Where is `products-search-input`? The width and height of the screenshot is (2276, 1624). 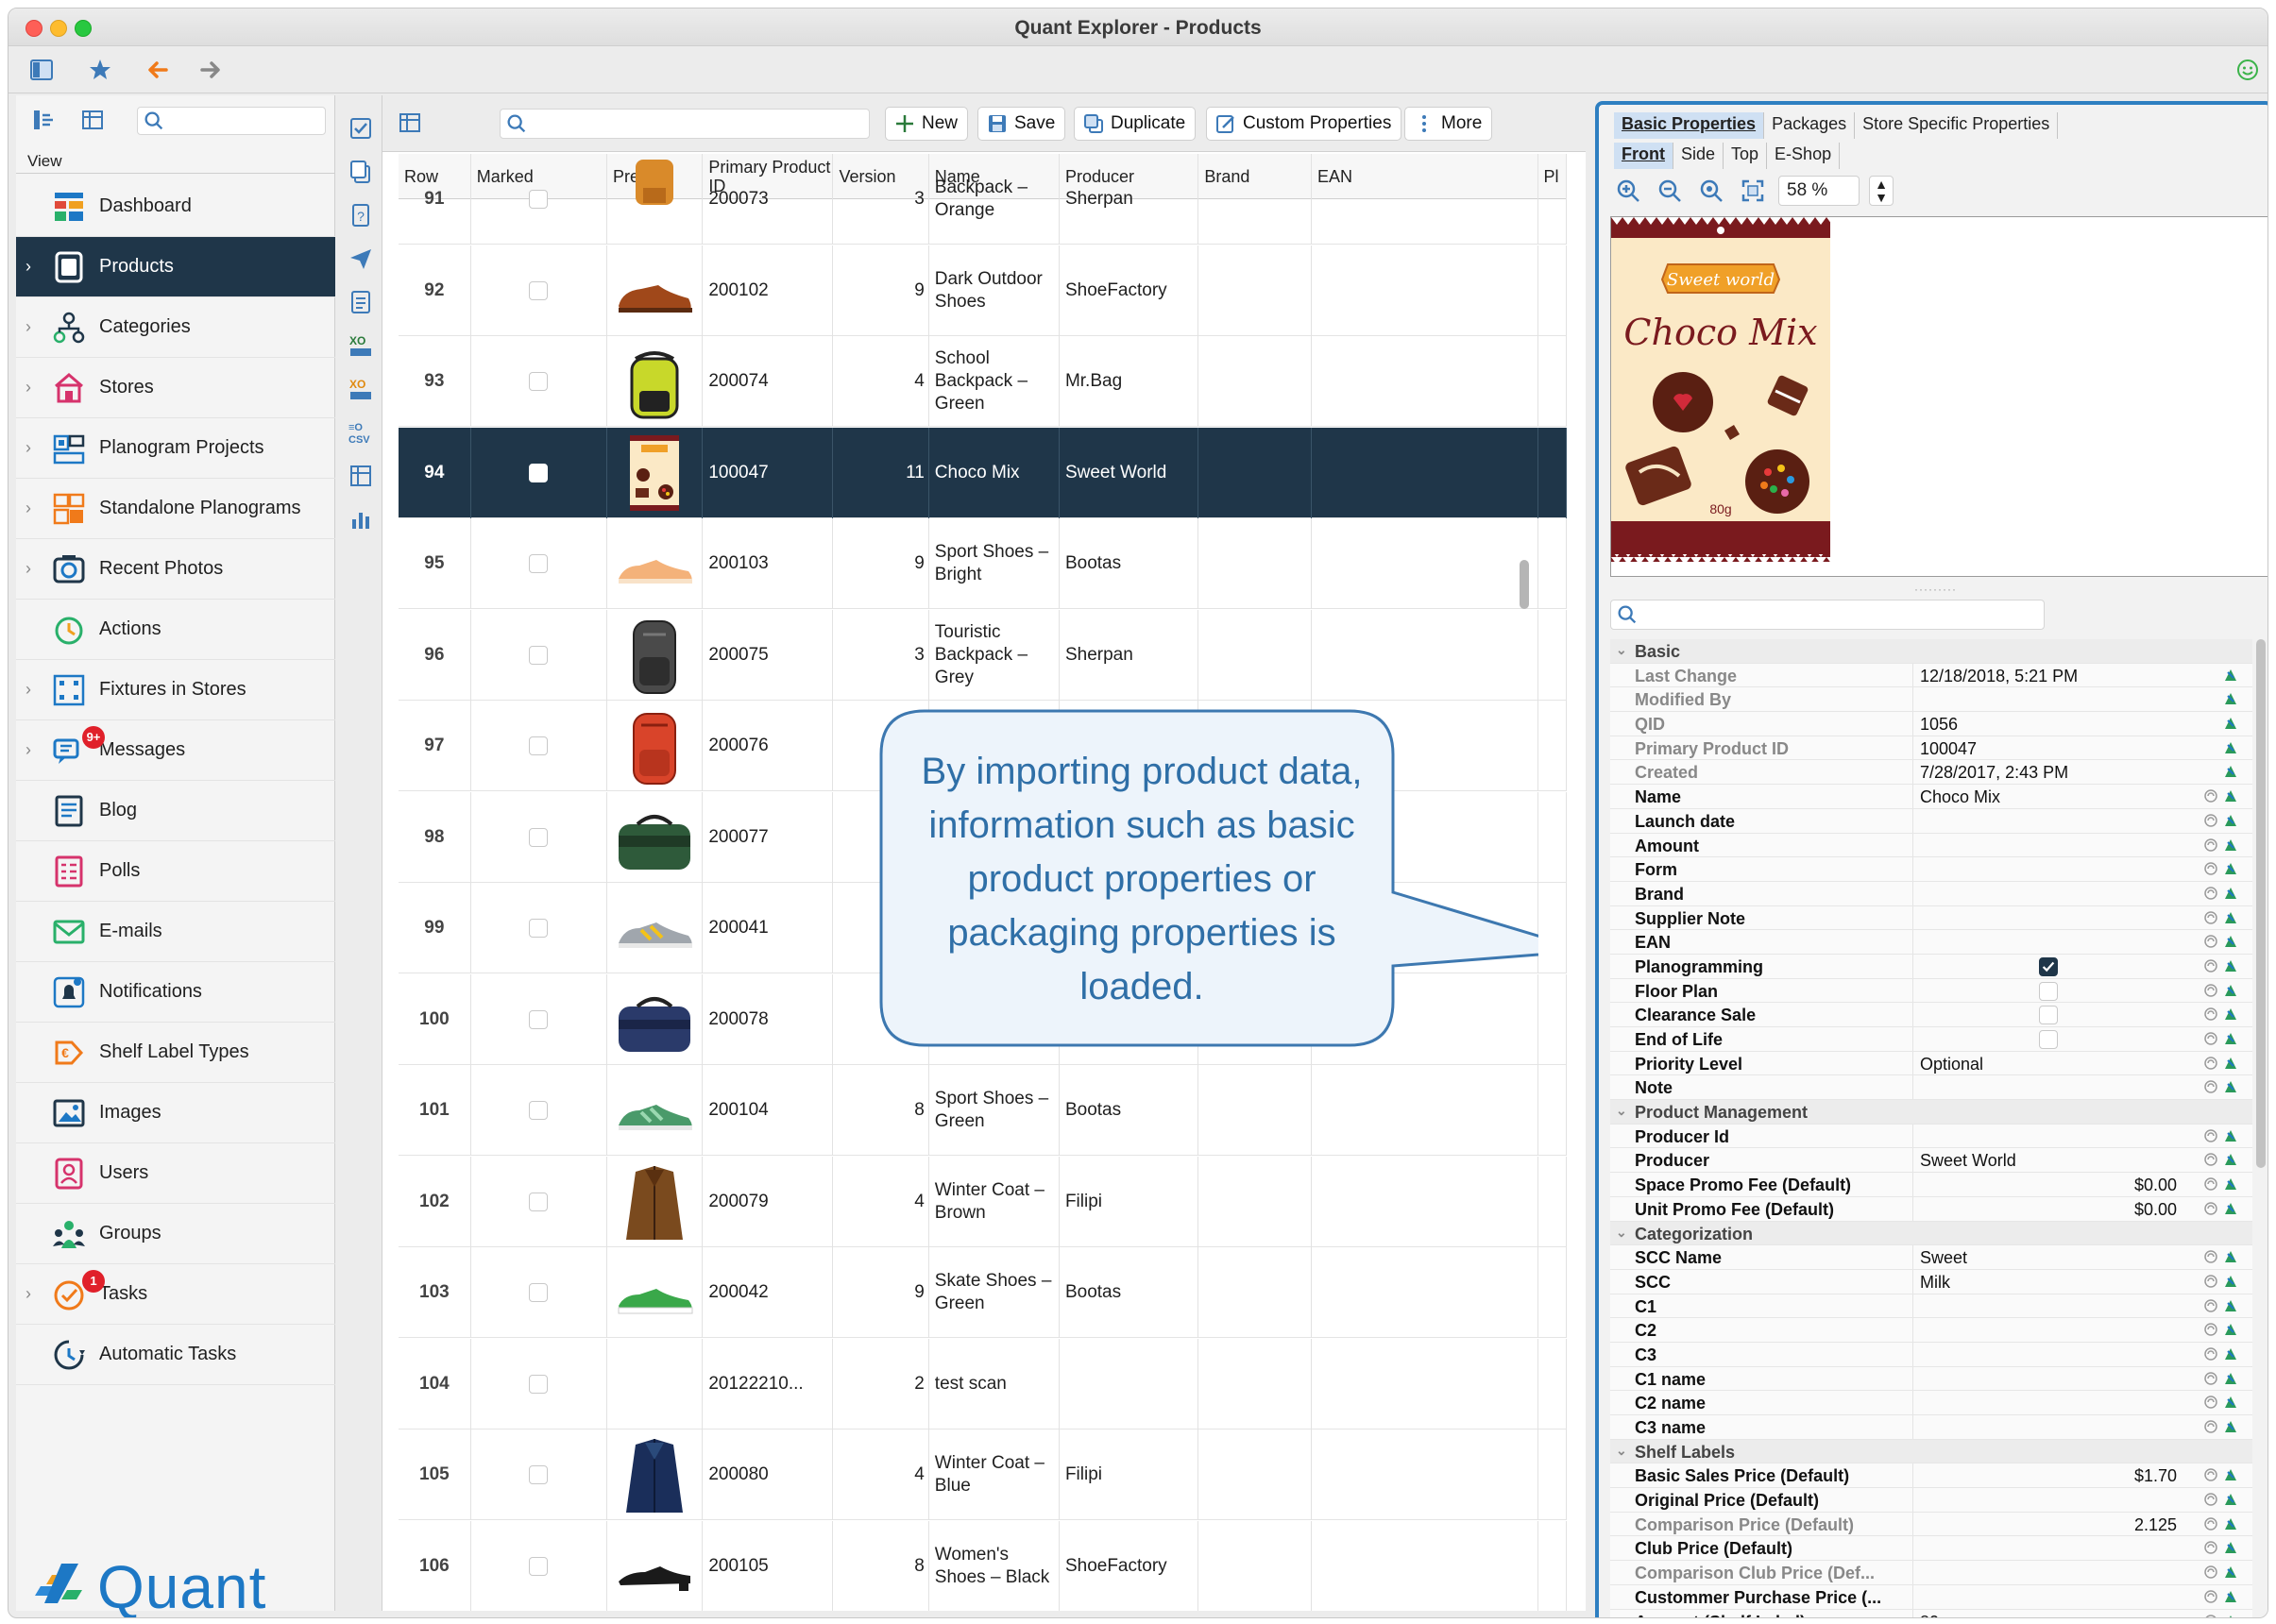
products-search-input is located at coordinates (685, 124).